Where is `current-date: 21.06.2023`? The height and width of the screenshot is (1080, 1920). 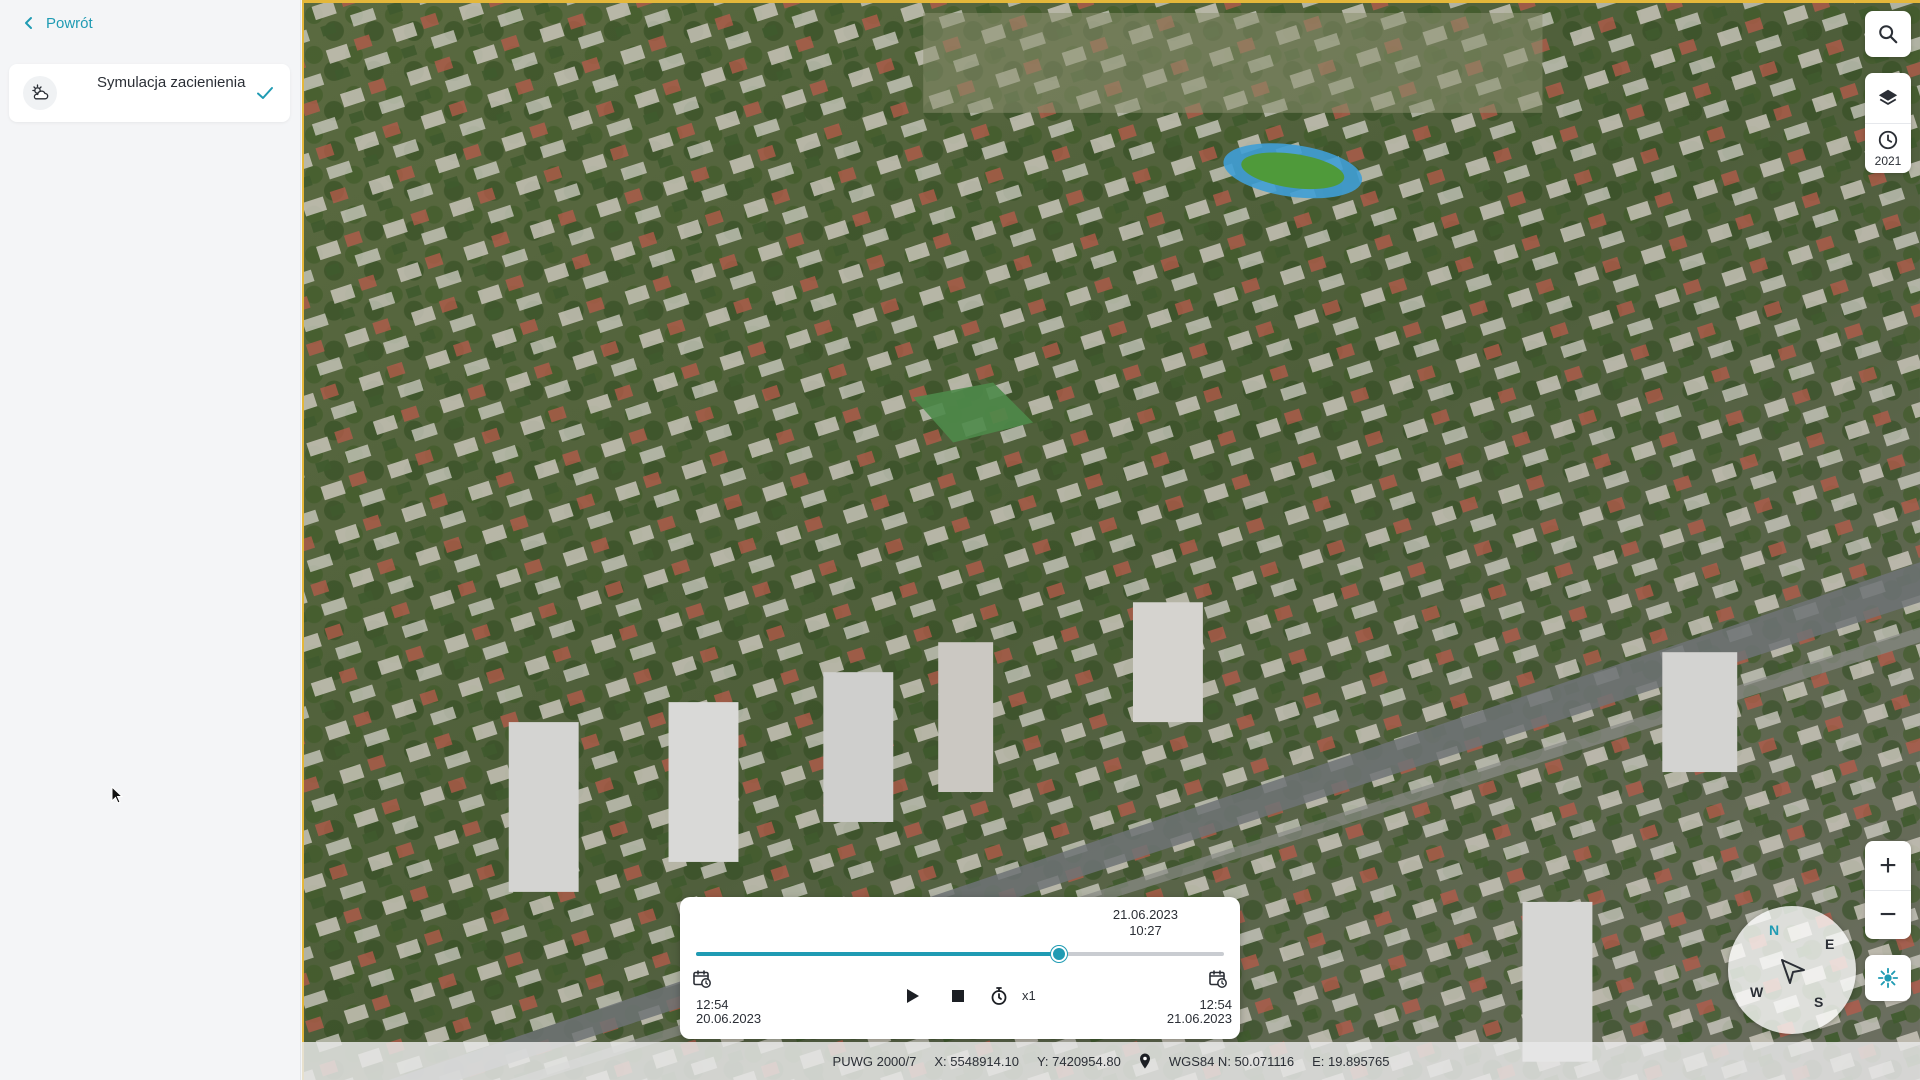 current-date: 21.06.2023 is located at coordinates (1145, 914).